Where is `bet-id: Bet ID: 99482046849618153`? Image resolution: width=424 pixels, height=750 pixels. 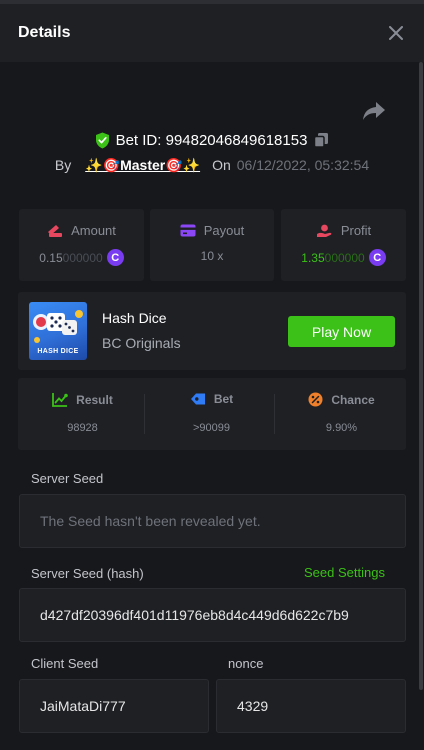 bet-id: Bet ID: 99482046849618153 is located at coordinates (211, 140).